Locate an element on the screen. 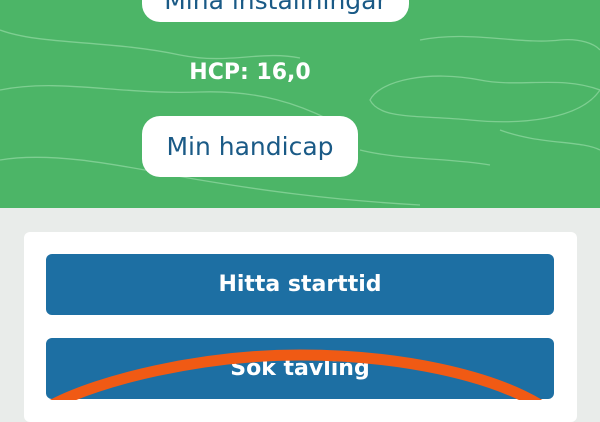 The image size is (600, 422). search-competition-button: Sök tävling is located at coordinates (300, 368).